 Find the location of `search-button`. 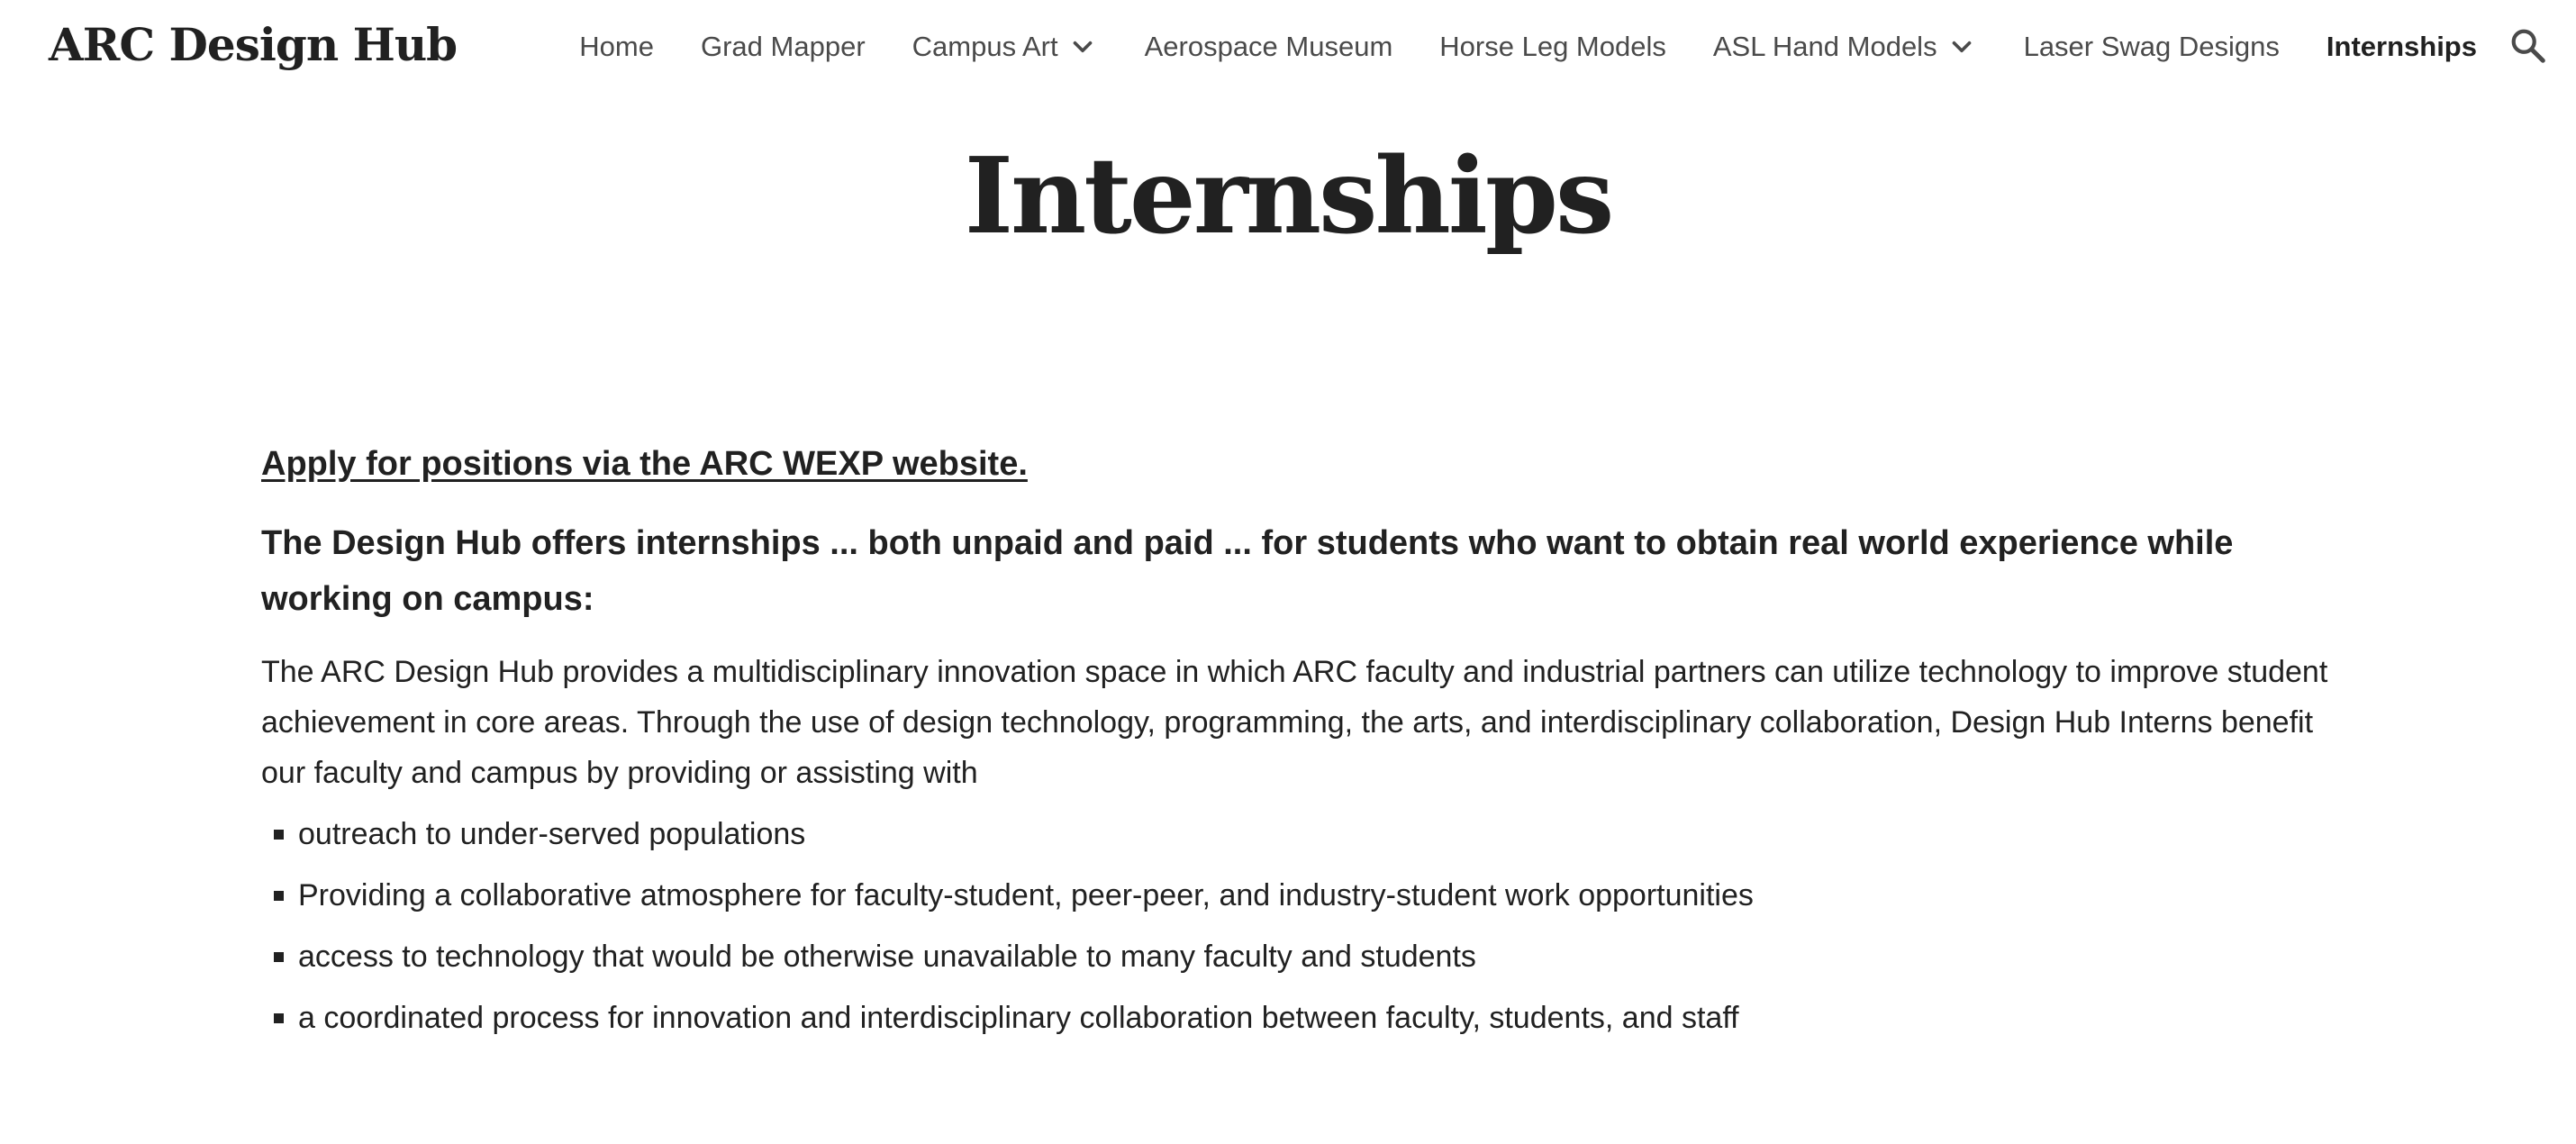

search-button is located at coordinates (2528, 46).